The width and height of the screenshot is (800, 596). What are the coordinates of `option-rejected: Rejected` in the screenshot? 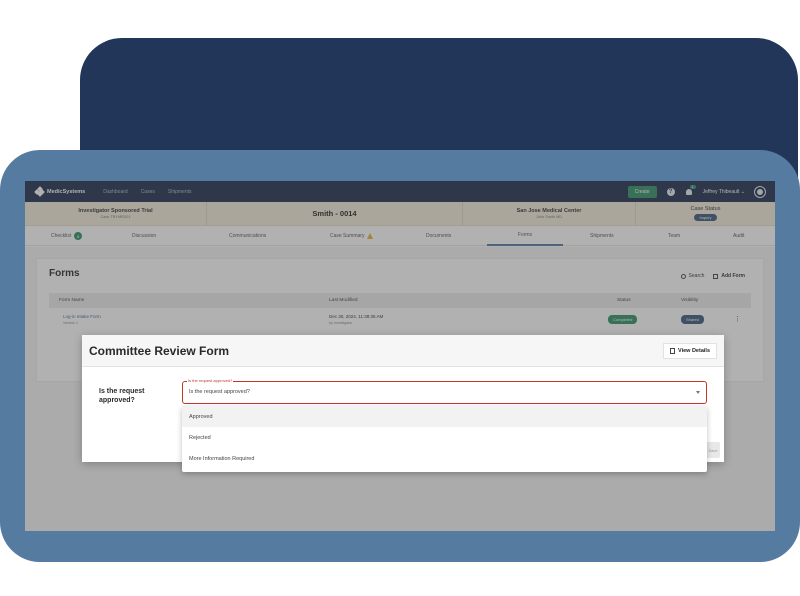 It's located at (444, 437).